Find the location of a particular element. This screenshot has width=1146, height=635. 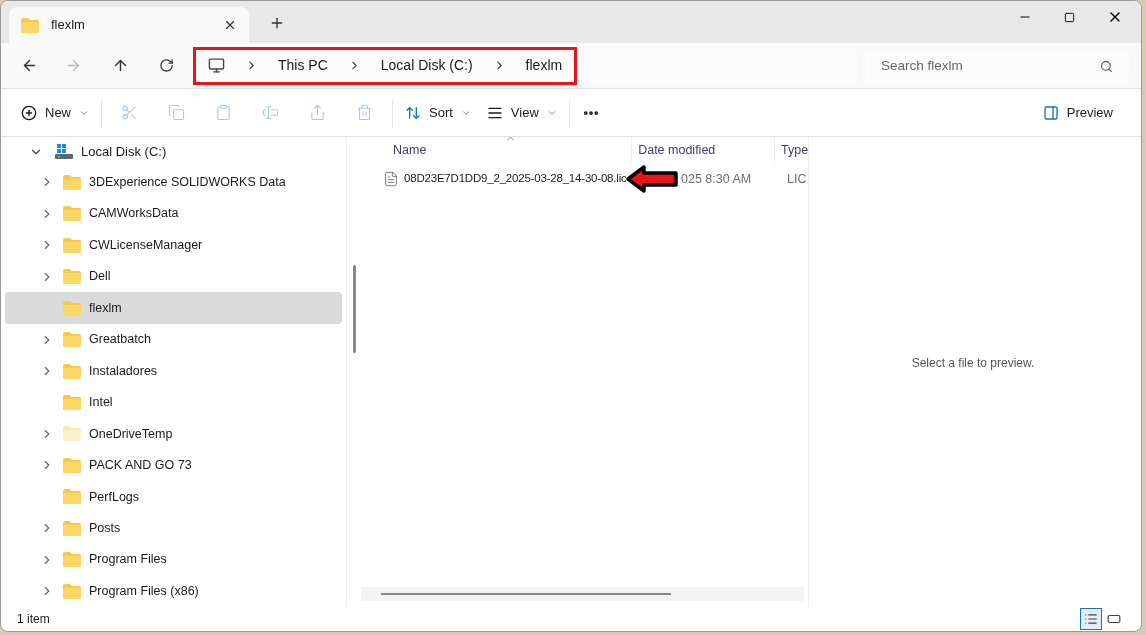

tree-item: PACK AND GO 73 is located at coordinates (173, 465).